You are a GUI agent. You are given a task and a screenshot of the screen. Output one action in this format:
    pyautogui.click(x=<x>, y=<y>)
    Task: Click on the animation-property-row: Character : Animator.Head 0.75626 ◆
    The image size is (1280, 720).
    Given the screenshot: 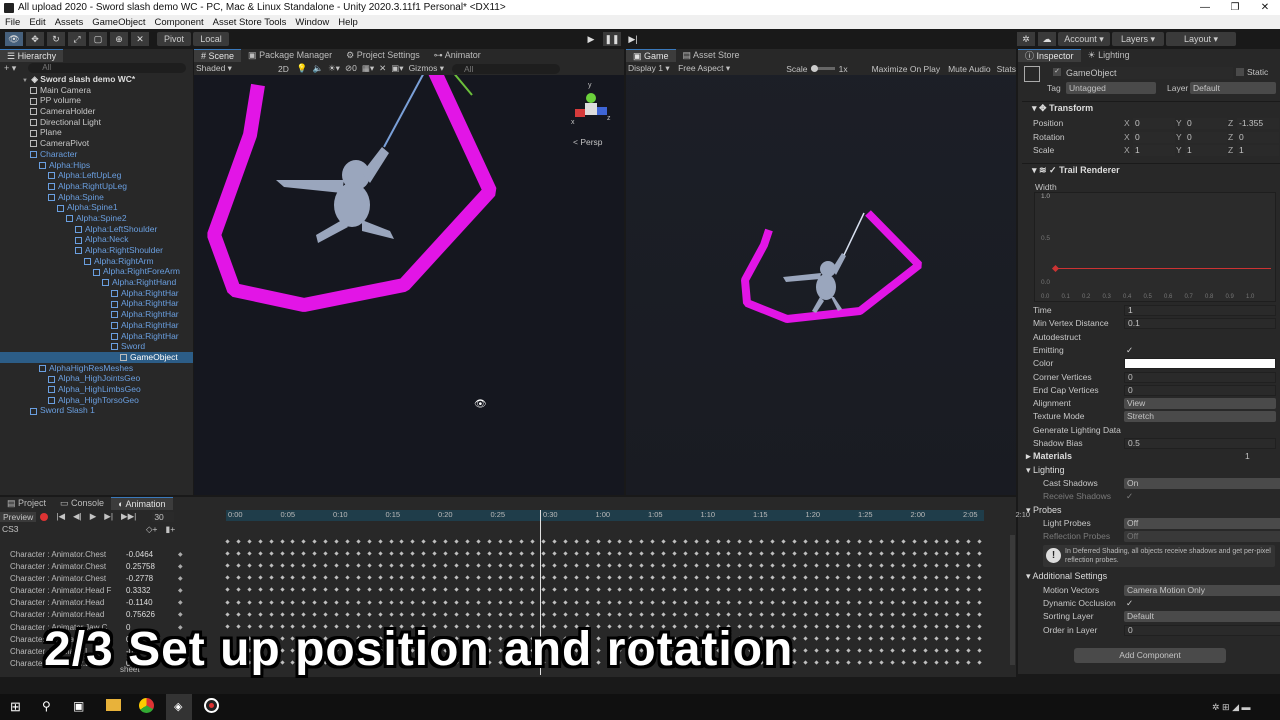 What is the action you would take?
    pyautogui.click(x=96, y=615)
    